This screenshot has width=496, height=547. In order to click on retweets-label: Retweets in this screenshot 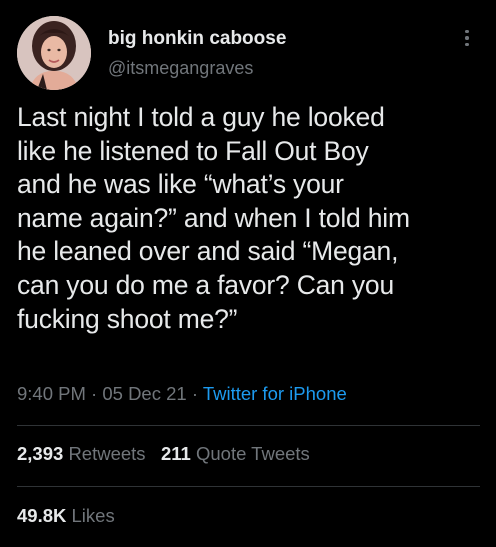, I will do `click(107, 453)`.